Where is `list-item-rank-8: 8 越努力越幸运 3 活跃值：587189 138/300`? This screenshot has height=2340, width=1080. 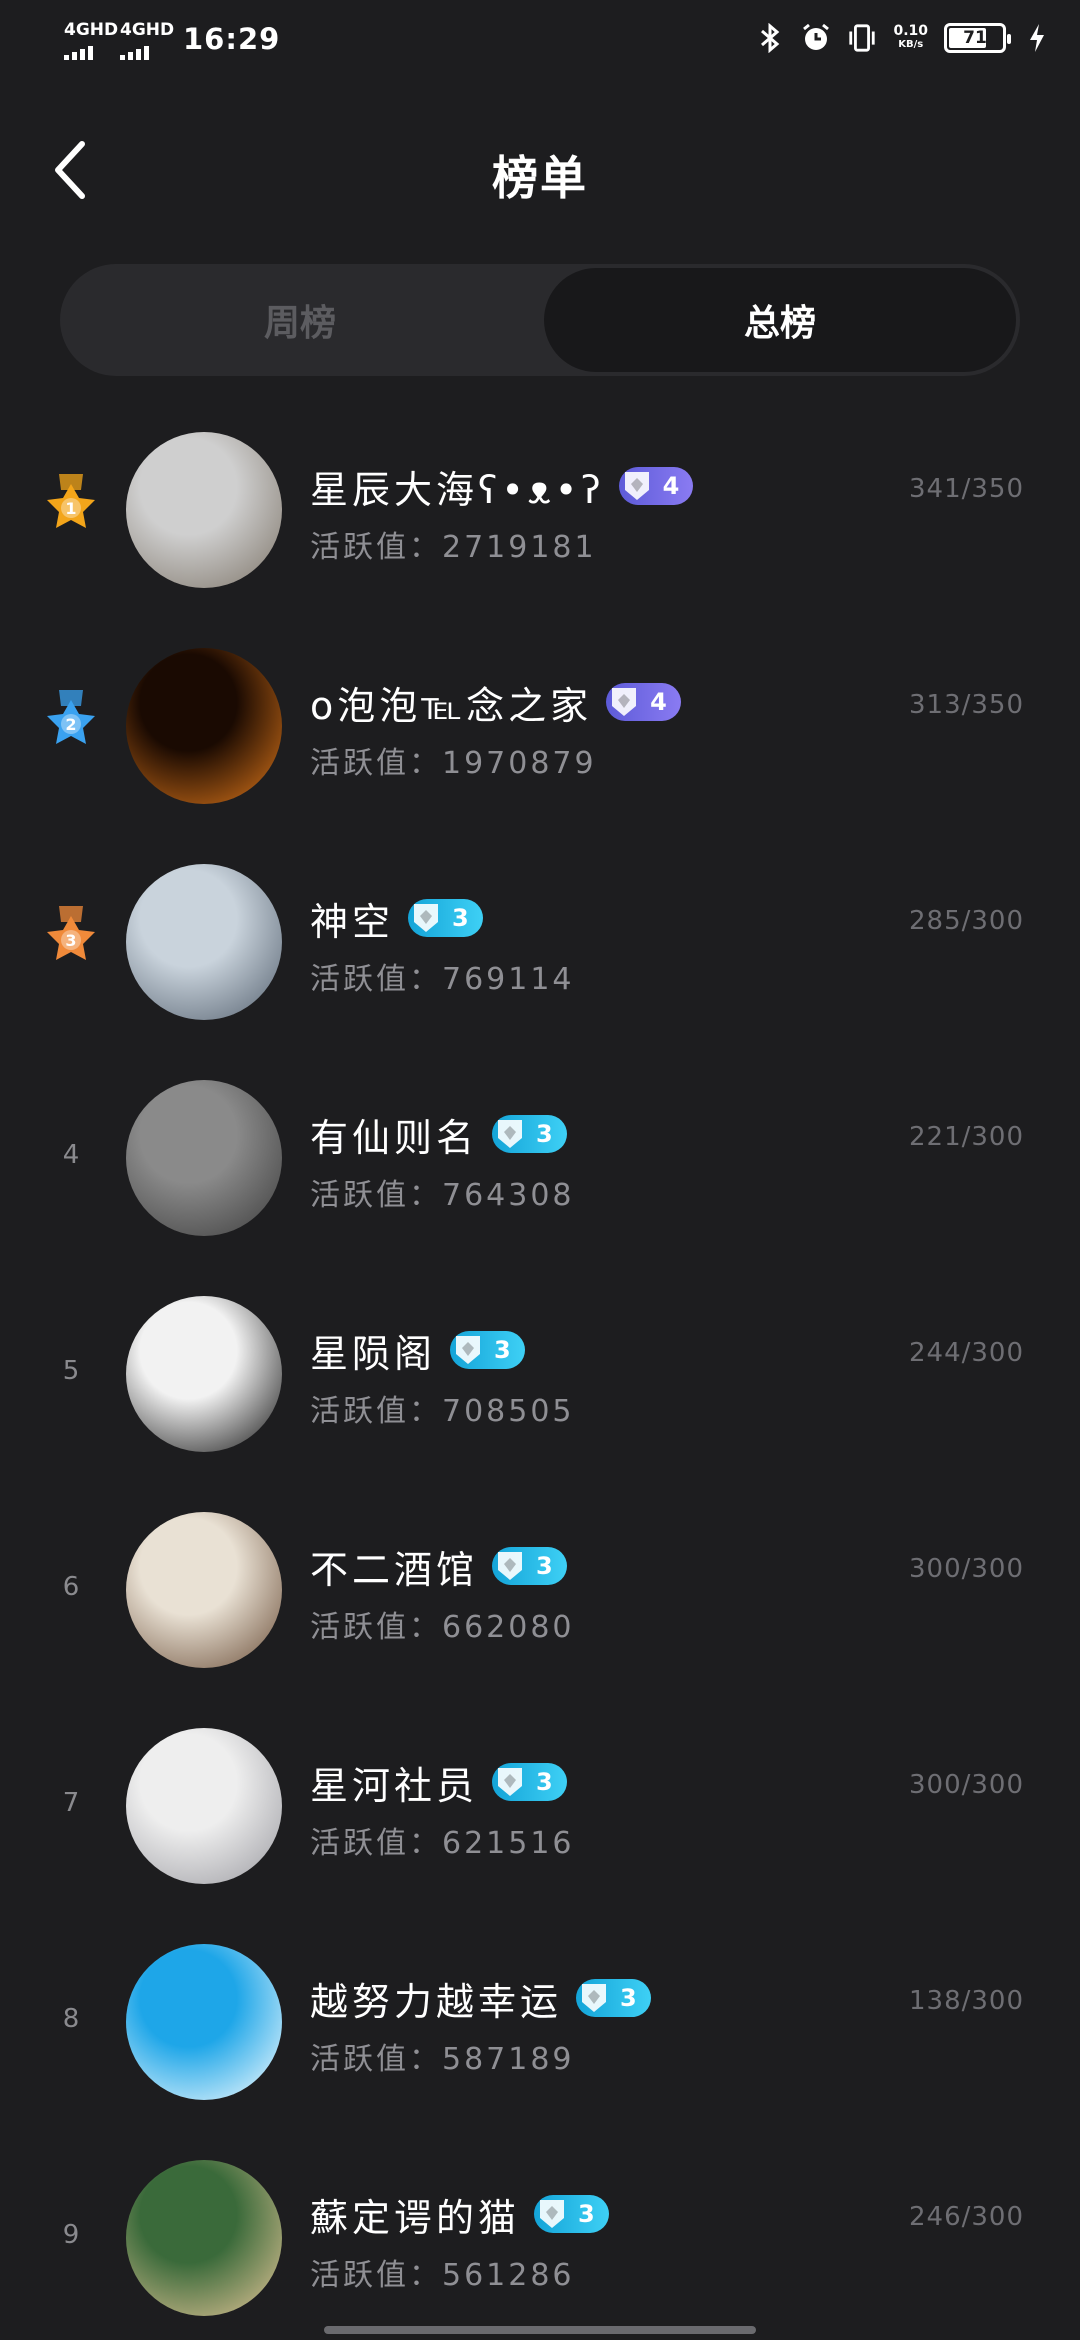
list-item-rank-8: 8 越努力越幸运 3 活跃值：587189 138/300 is located at coordinates (540, 2048).